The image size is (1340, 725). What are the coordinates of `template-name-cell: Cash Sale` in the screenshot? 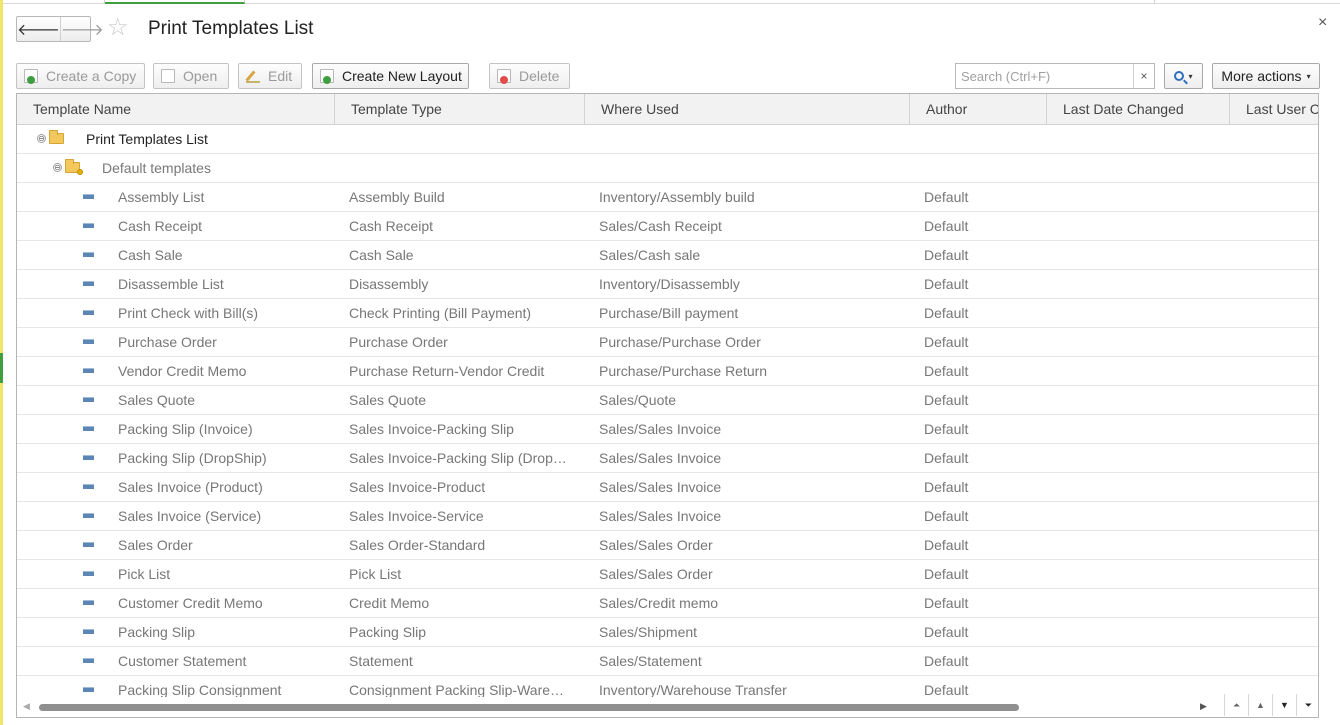 It's located at (150, 255).